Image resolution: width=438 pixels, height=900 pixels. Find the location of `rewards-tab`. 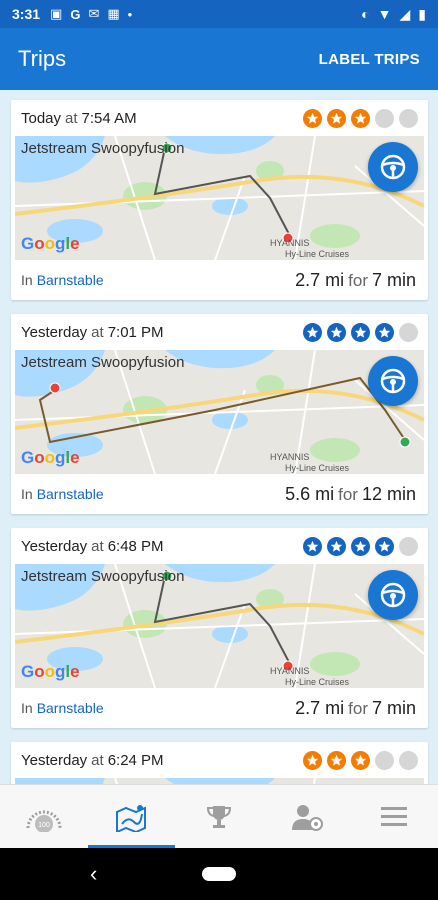

rewards-tab is located at coordinates (219, 816).